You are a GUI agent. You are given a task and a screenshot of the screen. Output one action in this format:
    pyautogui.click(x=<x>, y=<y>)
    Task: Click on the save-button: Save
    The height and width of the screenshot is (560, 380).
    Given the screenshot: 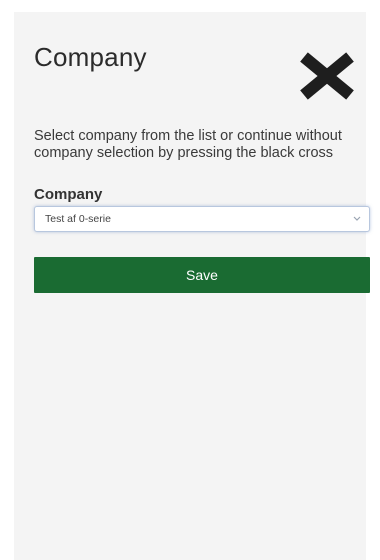 What is the action you would take?
    pyautogui.click(x=202, y=275)
    